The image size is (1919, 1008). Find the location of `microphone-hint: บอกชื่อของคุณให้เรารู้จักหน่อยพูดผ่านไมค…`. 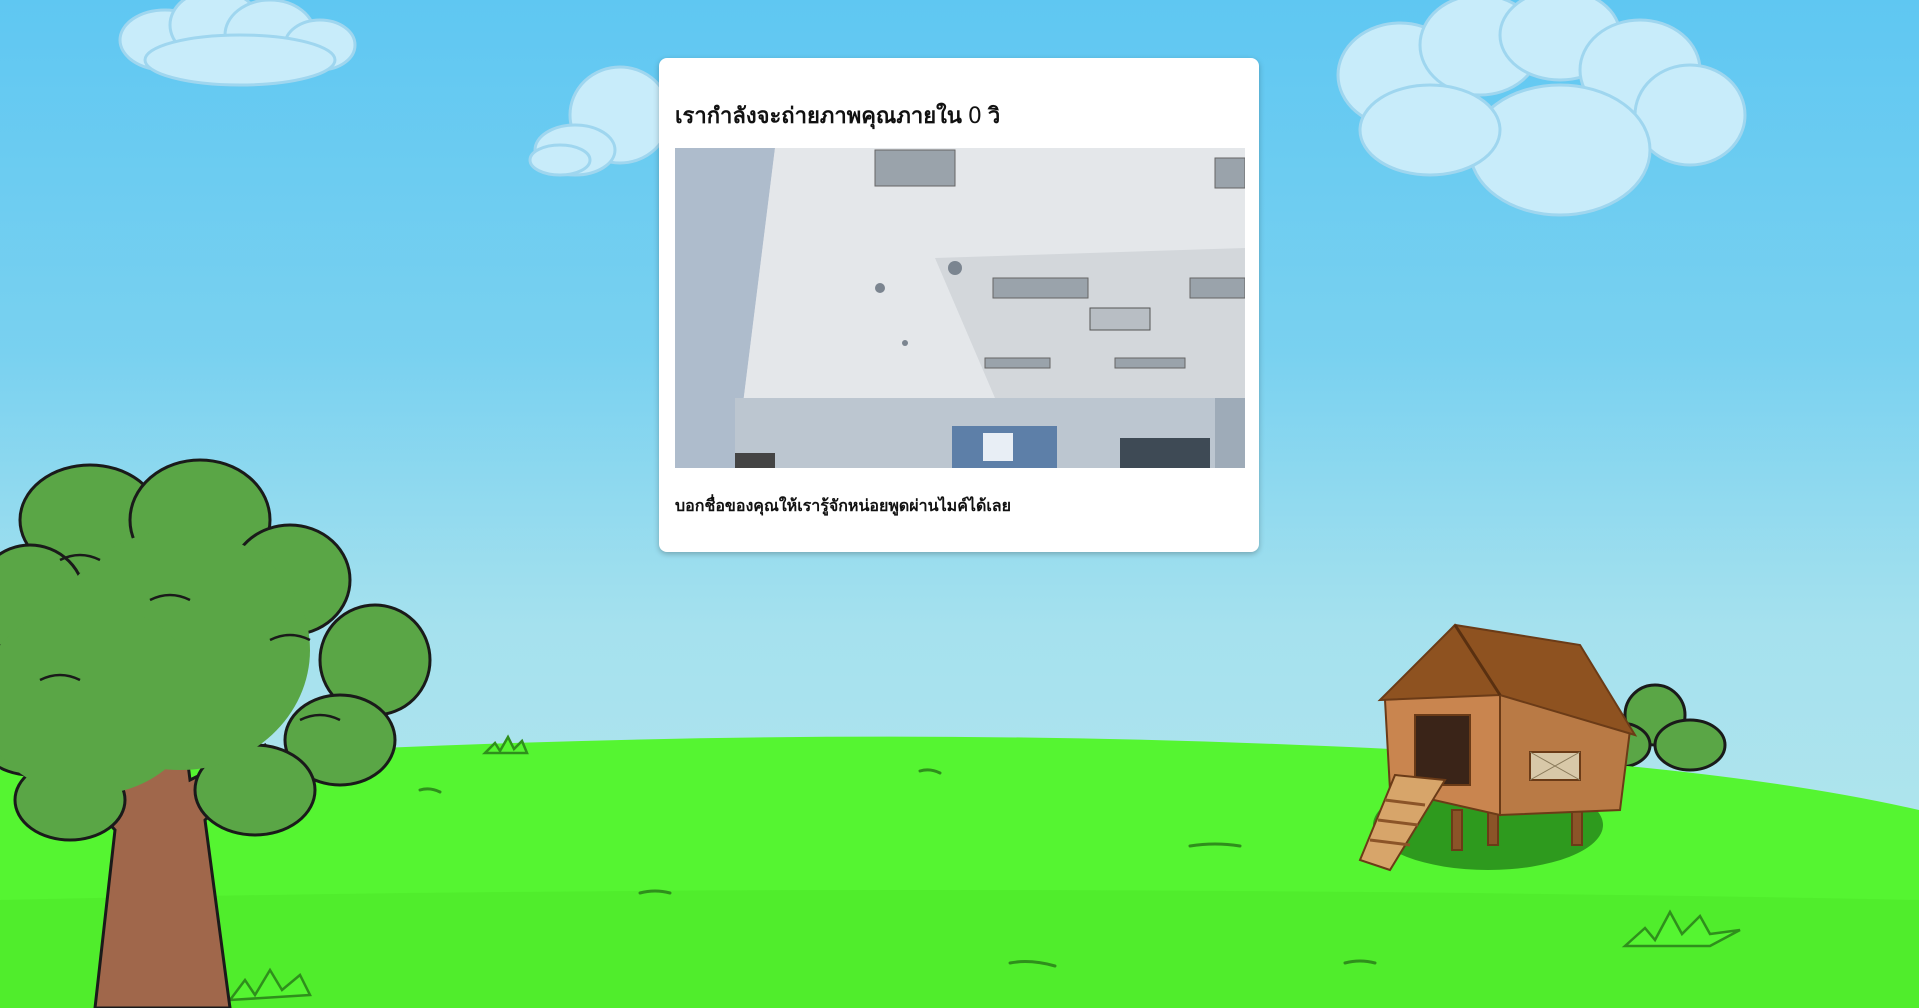

microphone-hint: บอกชื่อของคุณให้เรารู้จักหน่อยพูดผ่านไมค… is located at coordinates (843, 505).